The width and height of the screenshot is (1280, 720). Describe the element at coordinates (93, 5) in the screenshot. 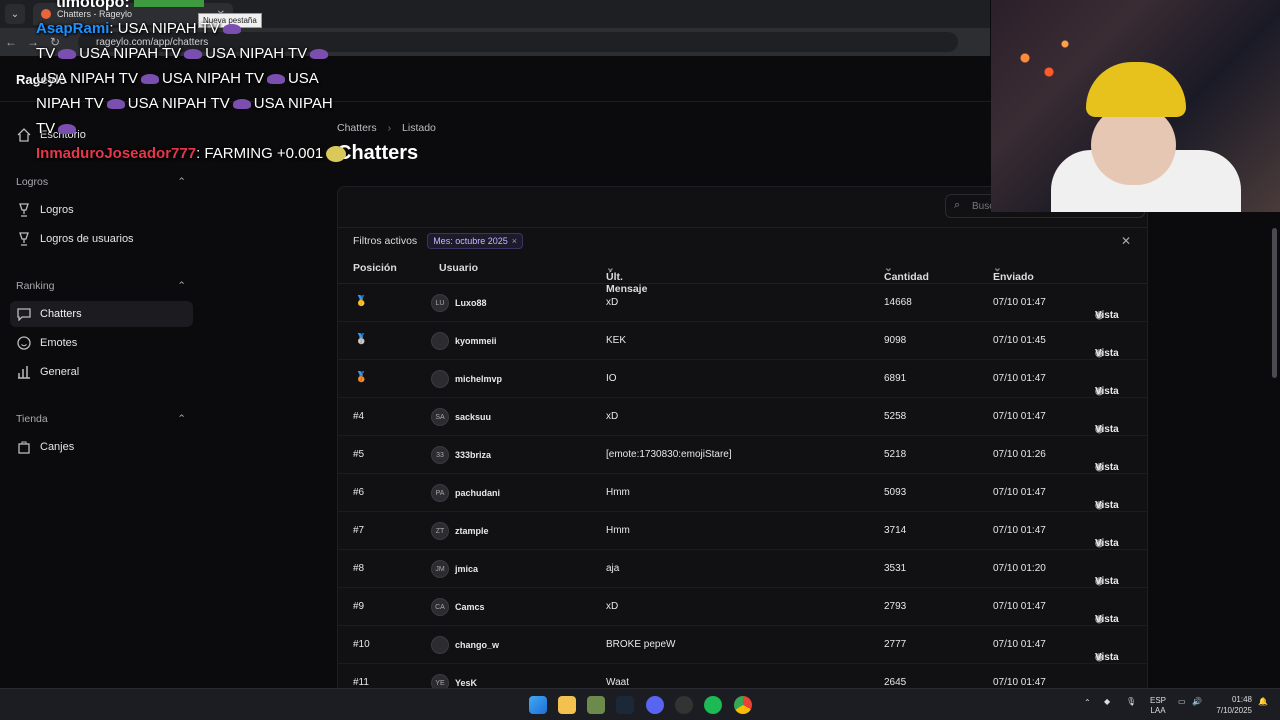

I see `chat-username: timotopo:` at that location.